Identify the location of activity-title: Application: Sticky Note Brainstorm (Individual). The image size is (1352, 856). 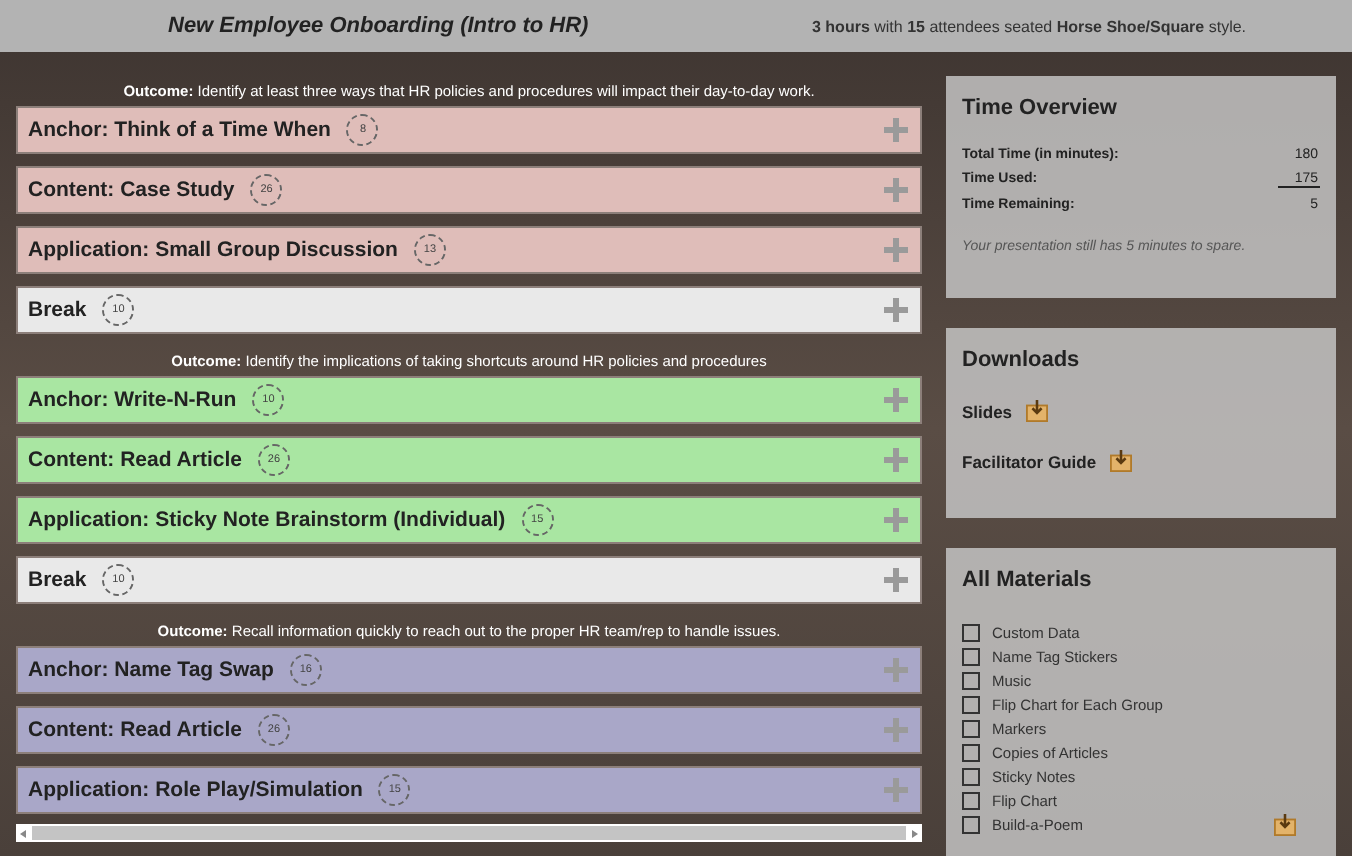
(267, 520).